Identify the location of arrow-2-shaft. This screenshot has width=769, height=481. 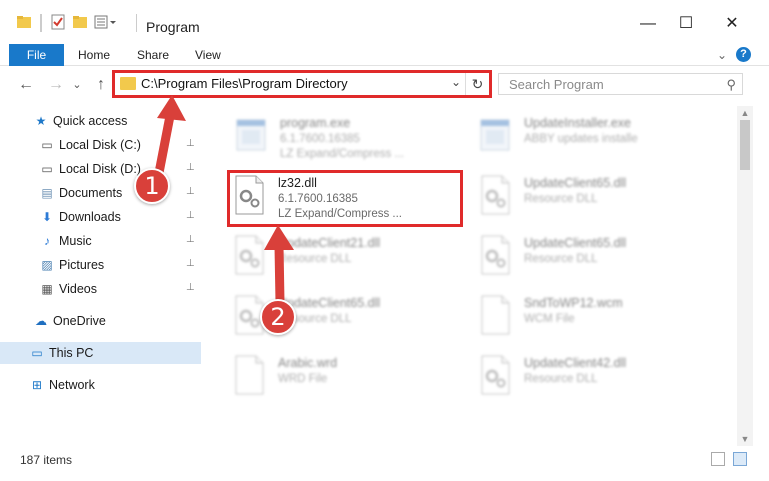
(279, 274).